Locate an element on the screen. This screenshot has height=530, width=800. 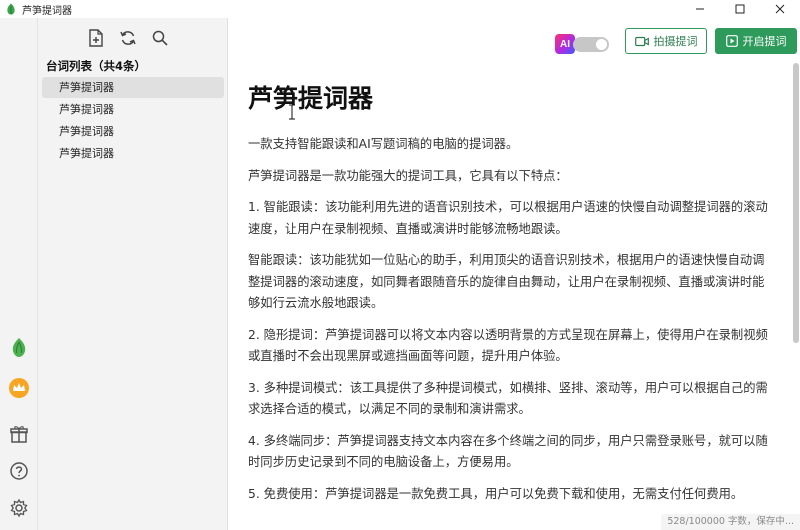
app-logo-icon is located at coordinates (11, 9).